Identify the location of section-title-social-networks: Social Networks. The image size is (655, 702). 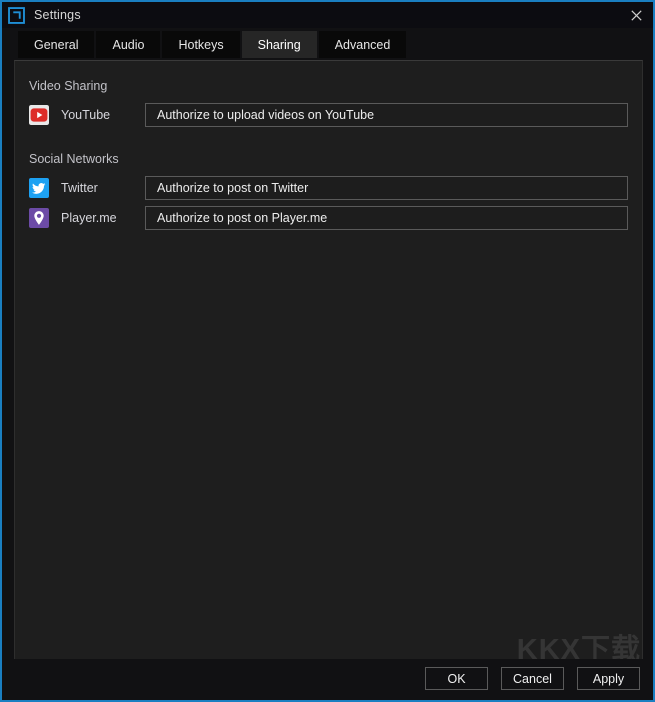
(74, 159).